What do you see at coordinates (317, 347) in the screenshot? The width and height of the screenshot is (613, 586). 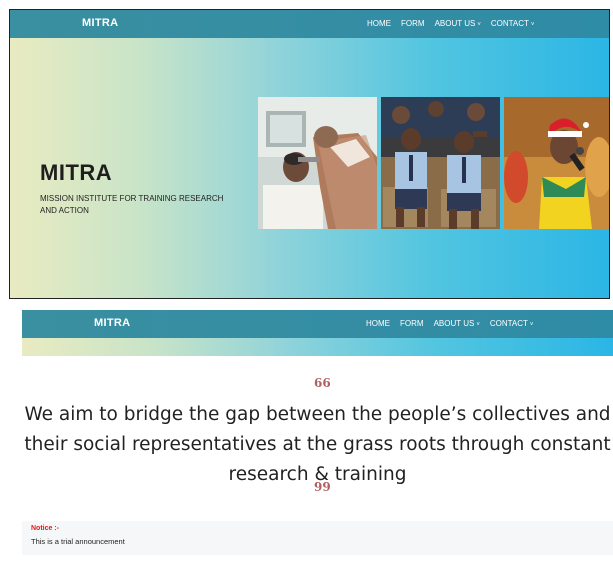 I see `hero-banner-strip` at bounding box center [317, 347].